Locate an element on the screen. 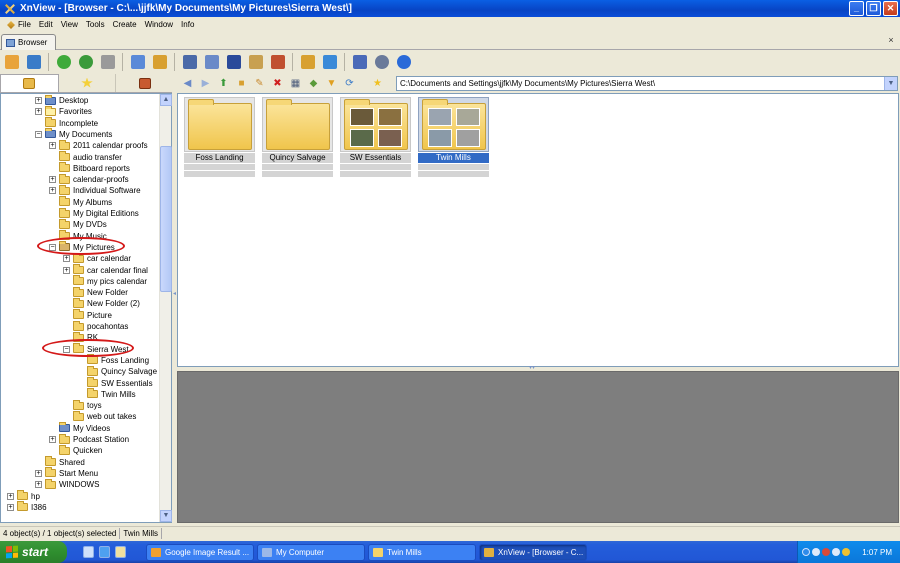  menu-tools: Tools is located at coordinates (95, 24).